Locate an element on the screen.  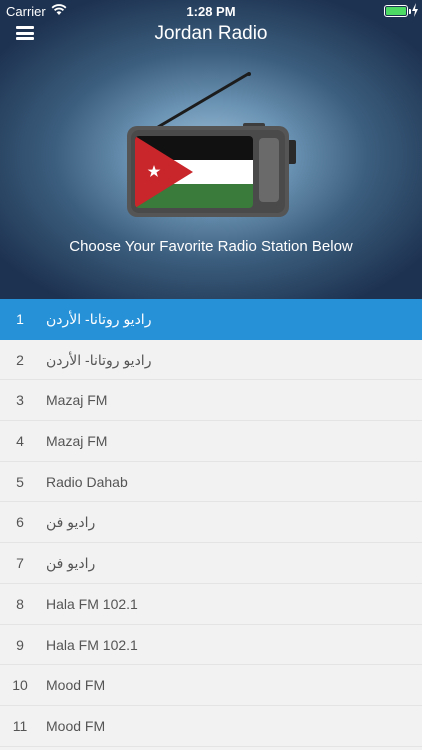
station-number: 4 is located at coordinates (20, 441).